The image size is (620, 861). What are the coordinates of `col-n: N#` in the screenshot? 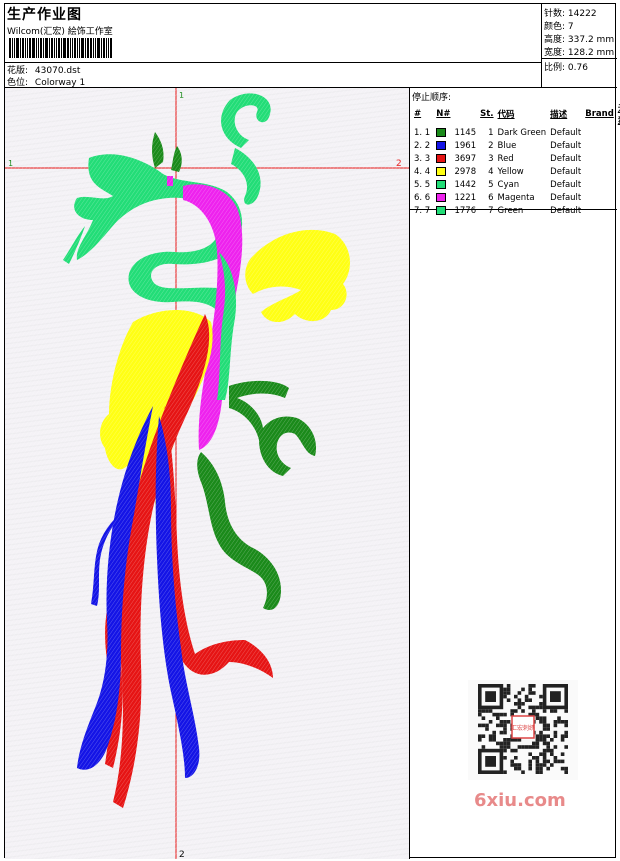 It's located at (443, 114).